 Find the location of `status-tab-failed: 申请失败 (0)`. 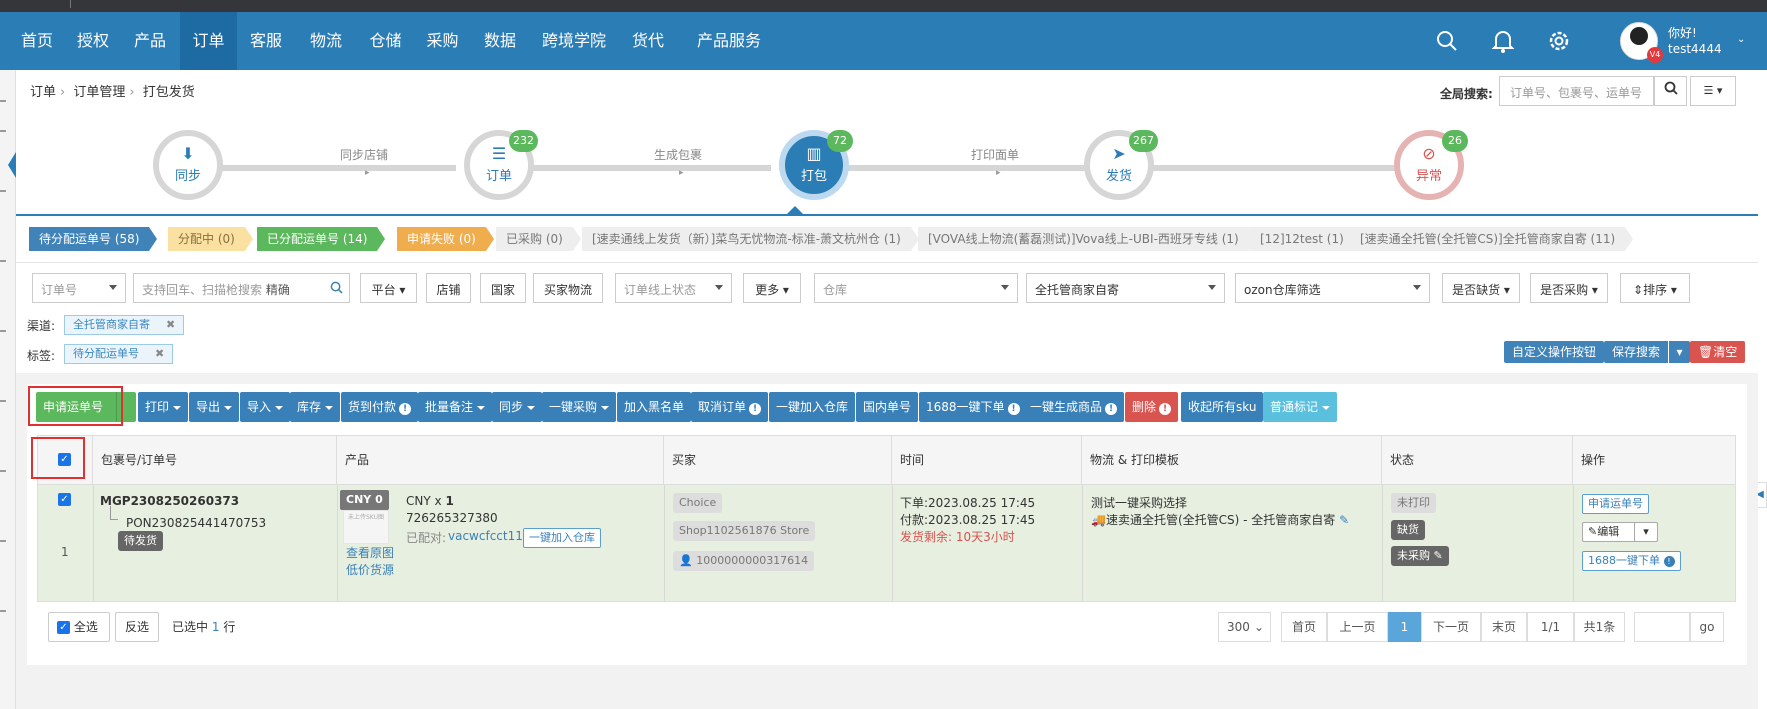

status-tab-failed: 申请失败 (0) is located at coordinates (445, 239).